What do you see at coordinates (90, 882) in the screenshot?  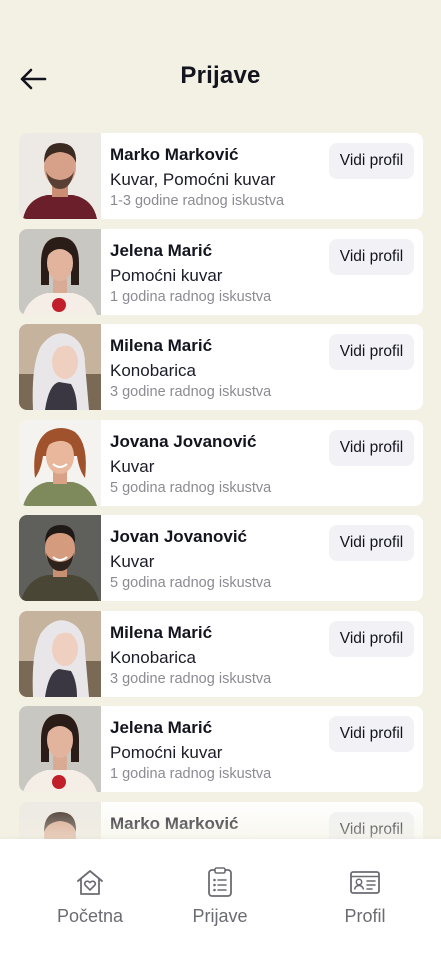 I see `home-heart-icon` at bounding box center [90, 882].